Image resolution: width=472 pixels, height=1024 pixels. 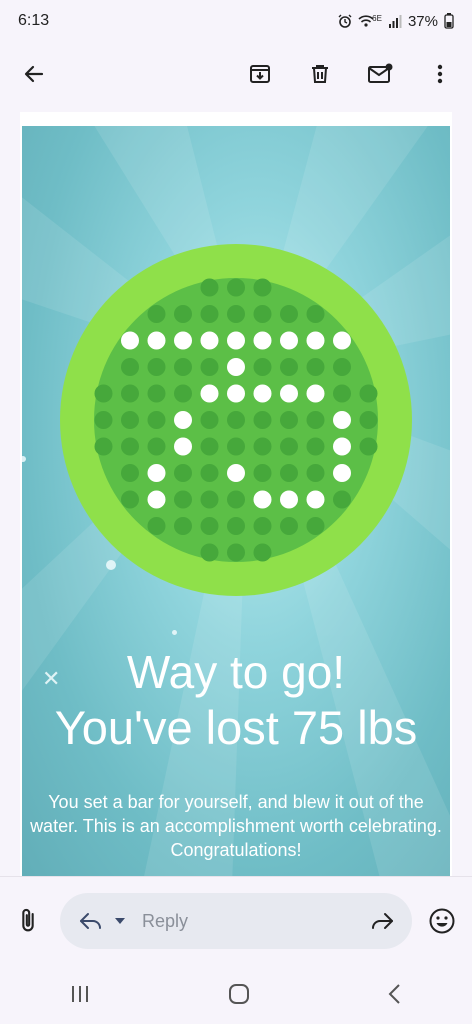 What do you see at coordinates (111, 565) in the screenshot?
I see `bubble-decoration` at bounding box center [111, 565].